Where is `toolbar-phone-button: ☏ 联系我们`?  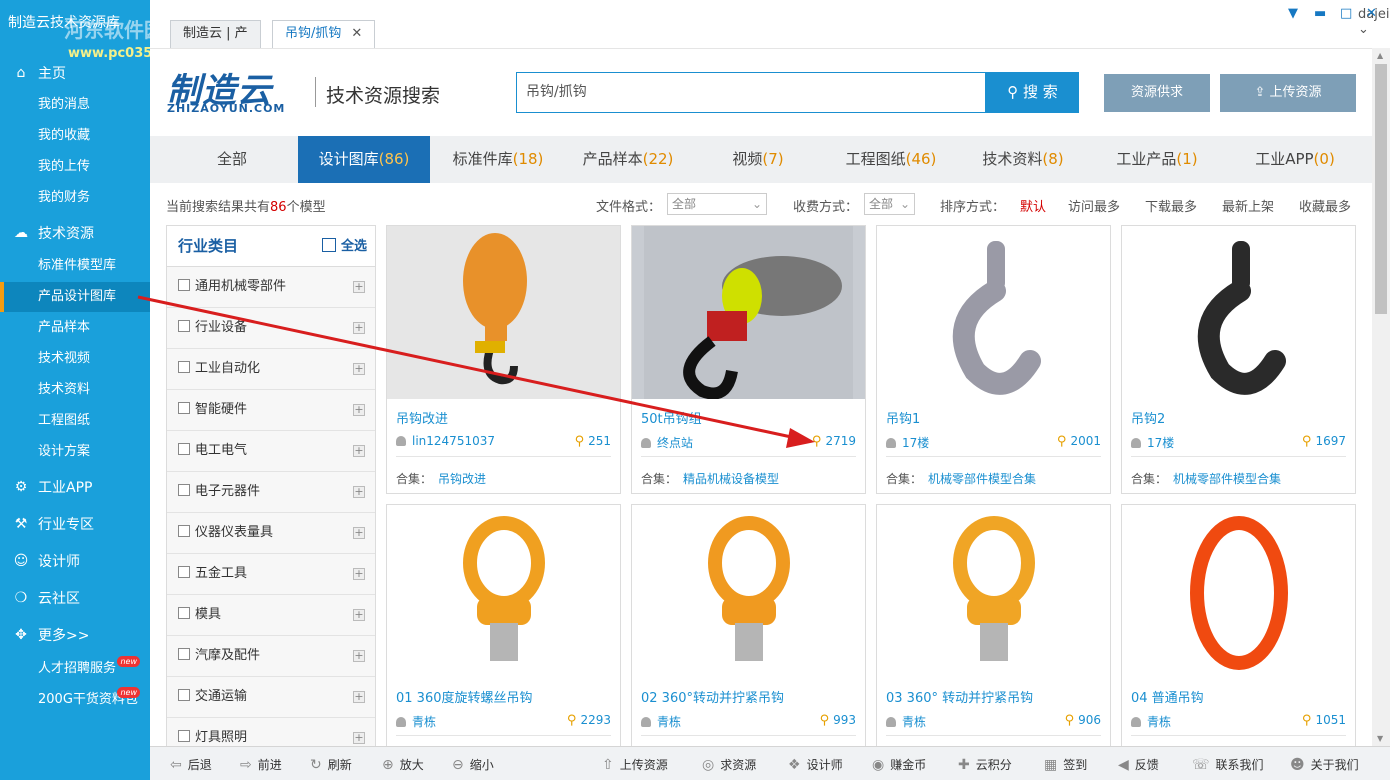 toolbar-phone-button: ☏ 联系我们 is located at coordinates (1228, 764).